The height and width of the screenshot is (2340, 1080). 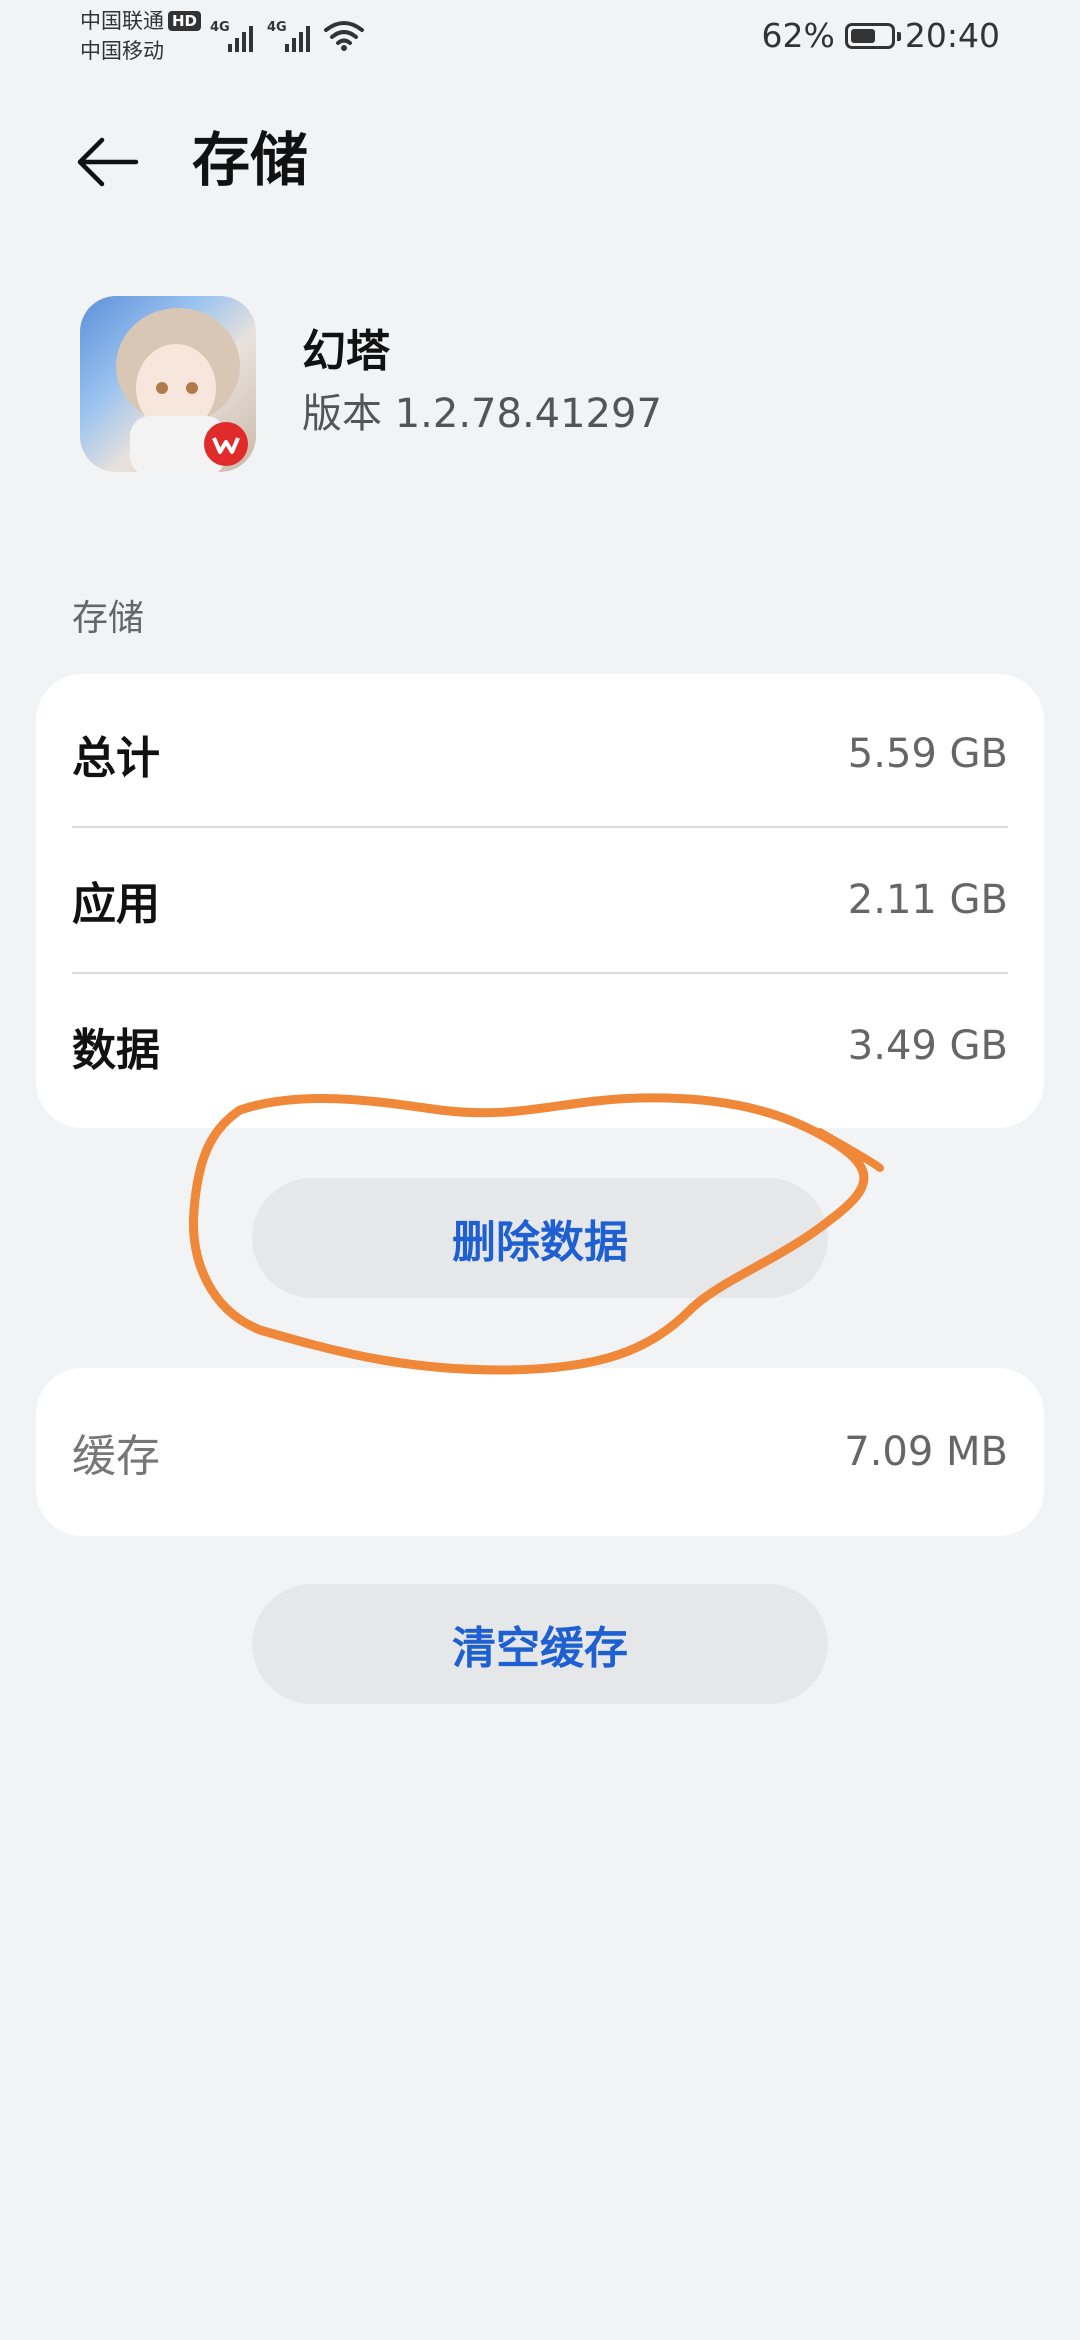 I want to click on signal-indicators: 4G 4G, so click(x=287, y=35).